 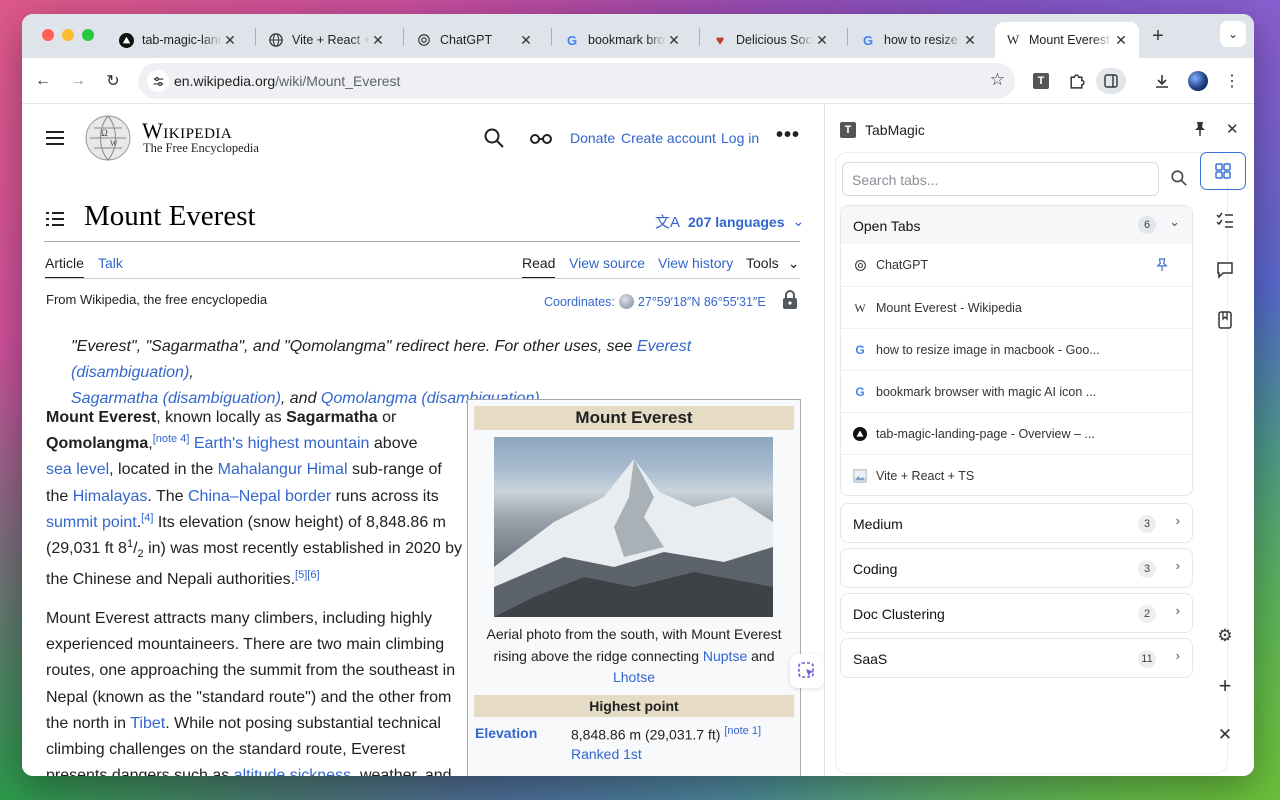 What do you see at coordinates (725, 656) in the screenshot?
I see `article-link: Nuptse` at bounding box center [725, 656].